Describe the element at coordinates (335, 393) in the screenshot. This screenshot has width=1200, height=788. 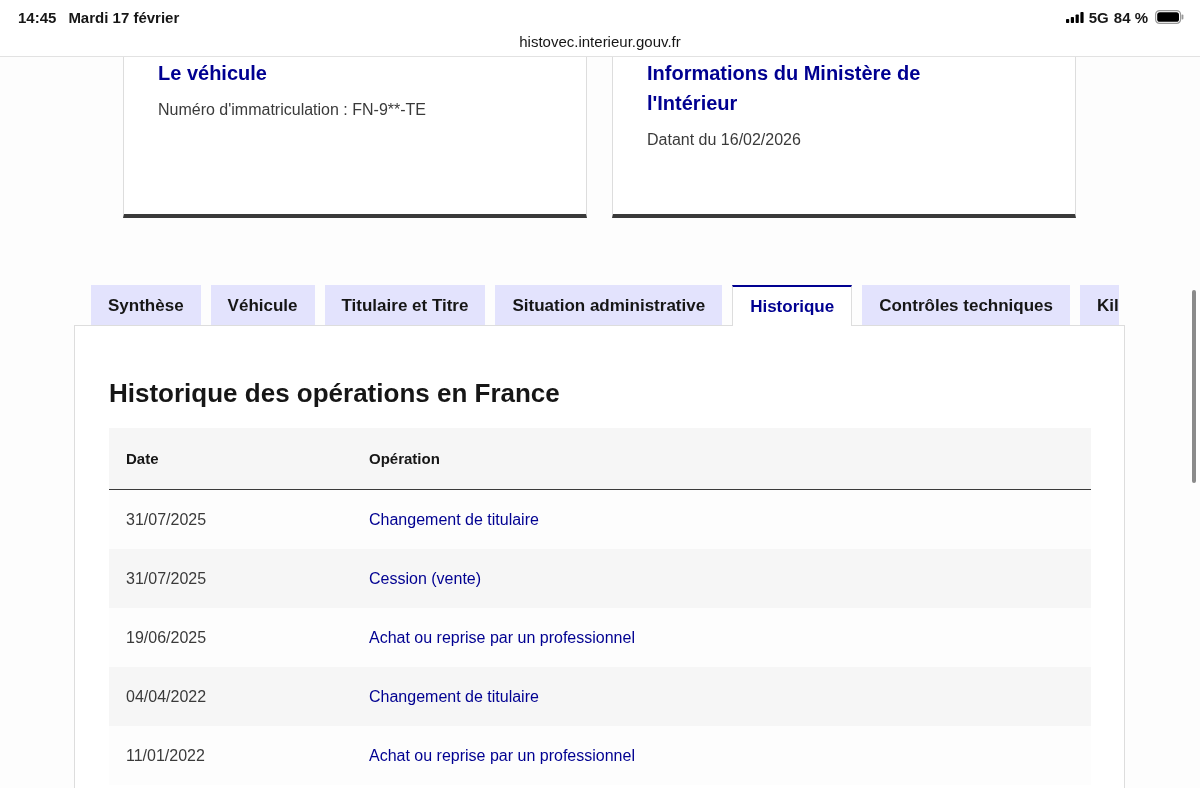
I see `section-heading: Historique des opérations en France` at that location.